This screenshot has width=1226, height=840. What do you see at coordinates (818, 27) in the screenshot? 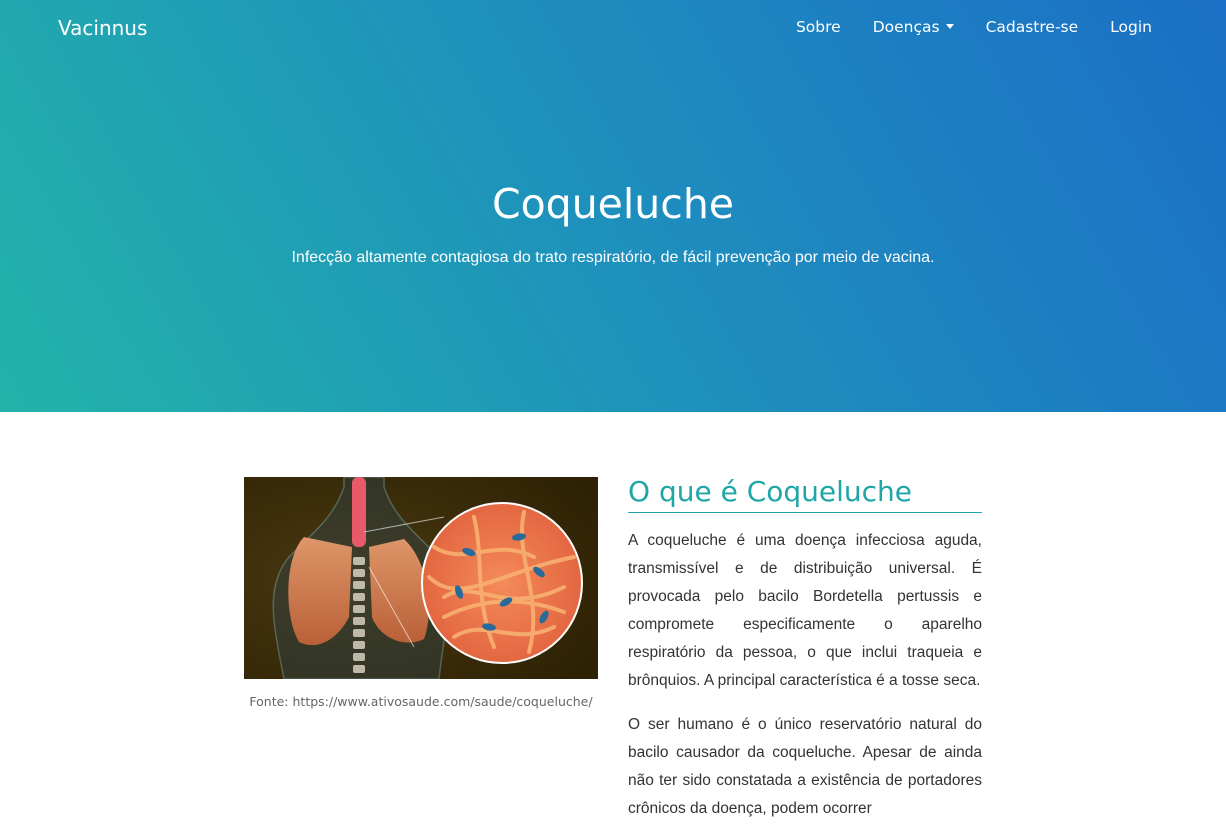
I see `nav-link-sobre: Sobre` at bounding box center [818, 27].